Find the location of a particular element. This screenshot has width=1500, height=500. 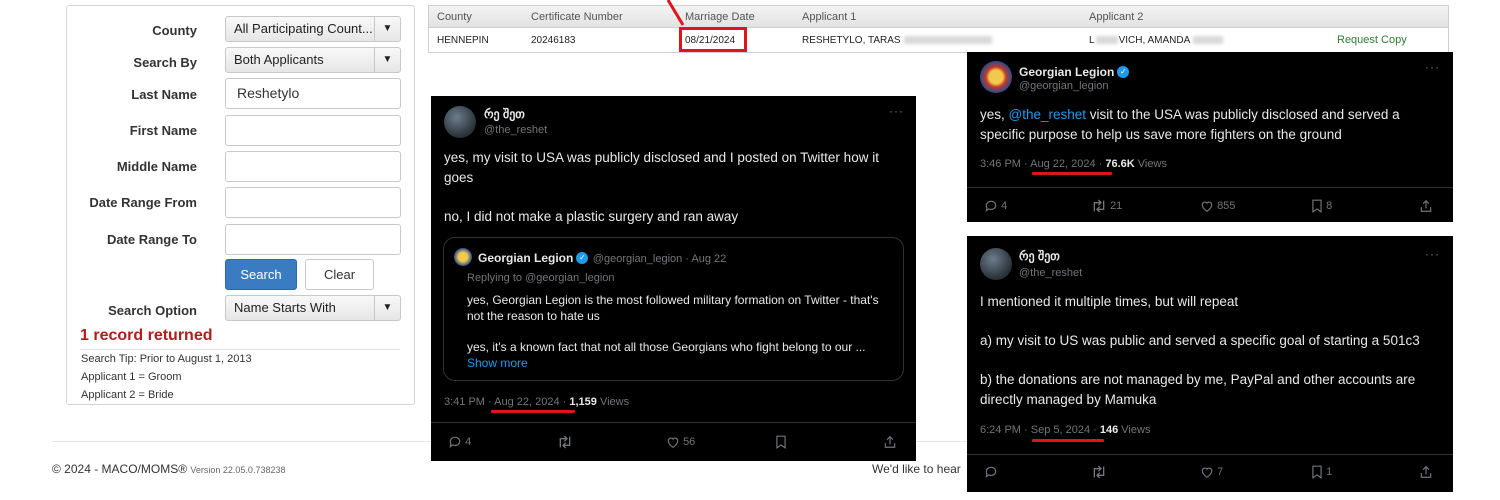

search-tip: Search Tip: Prior to August 1, 2013 is located at coordinates (166, 359).